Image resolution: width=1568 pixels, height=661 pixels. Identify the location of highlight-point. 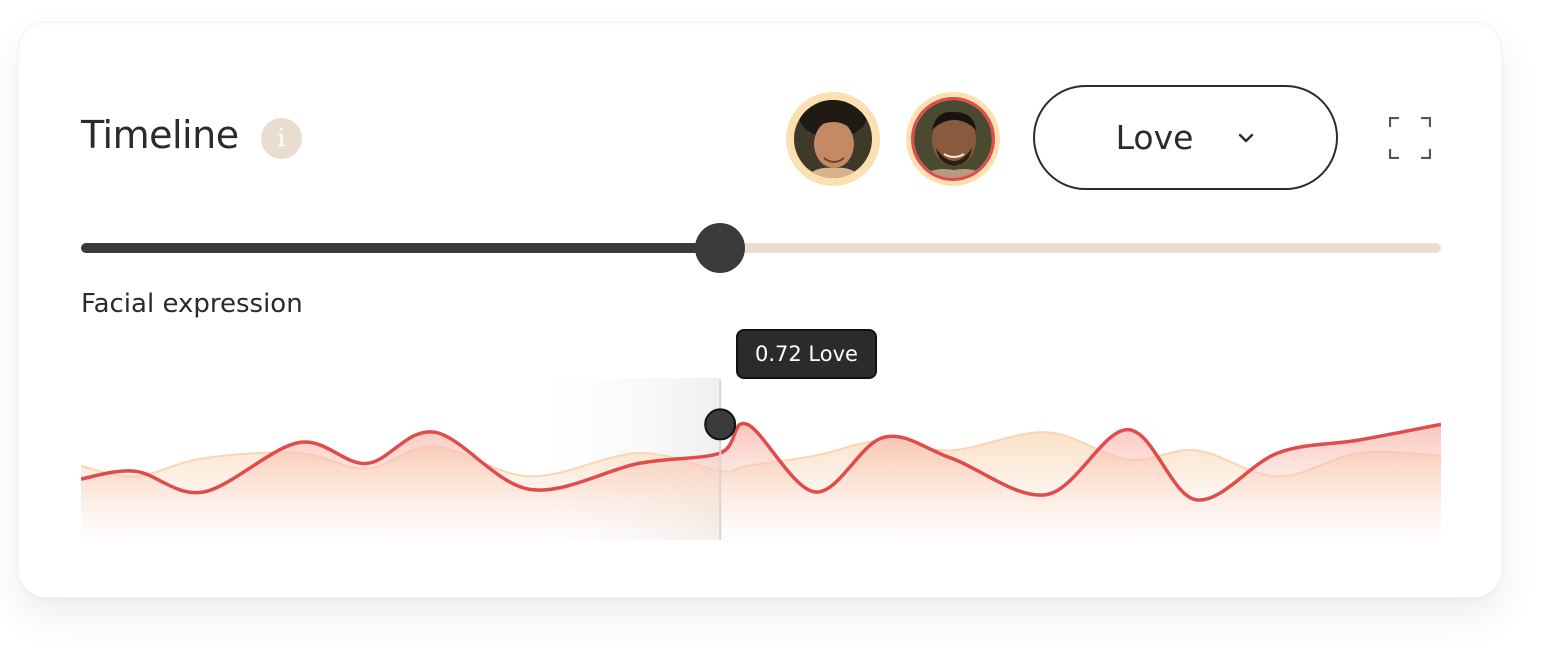
(720, 424).